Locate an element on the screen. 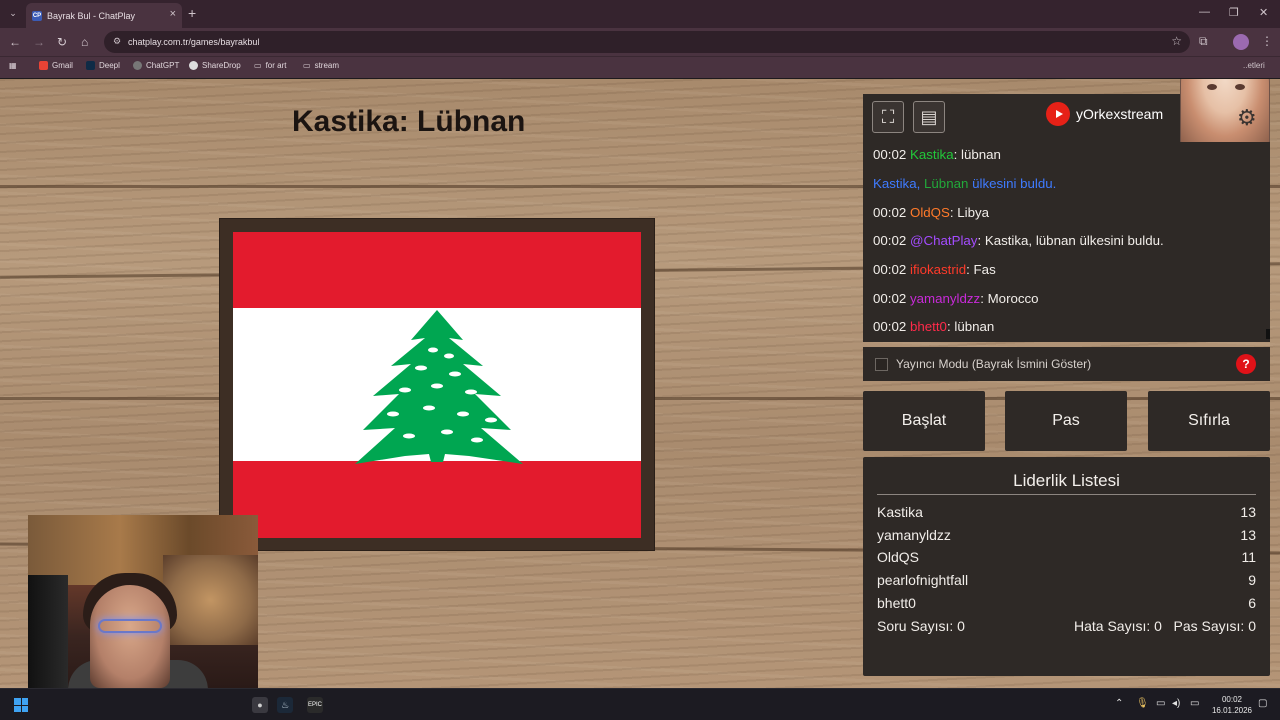  restore-icon: ❐ is located at coordinates (1234, 12).